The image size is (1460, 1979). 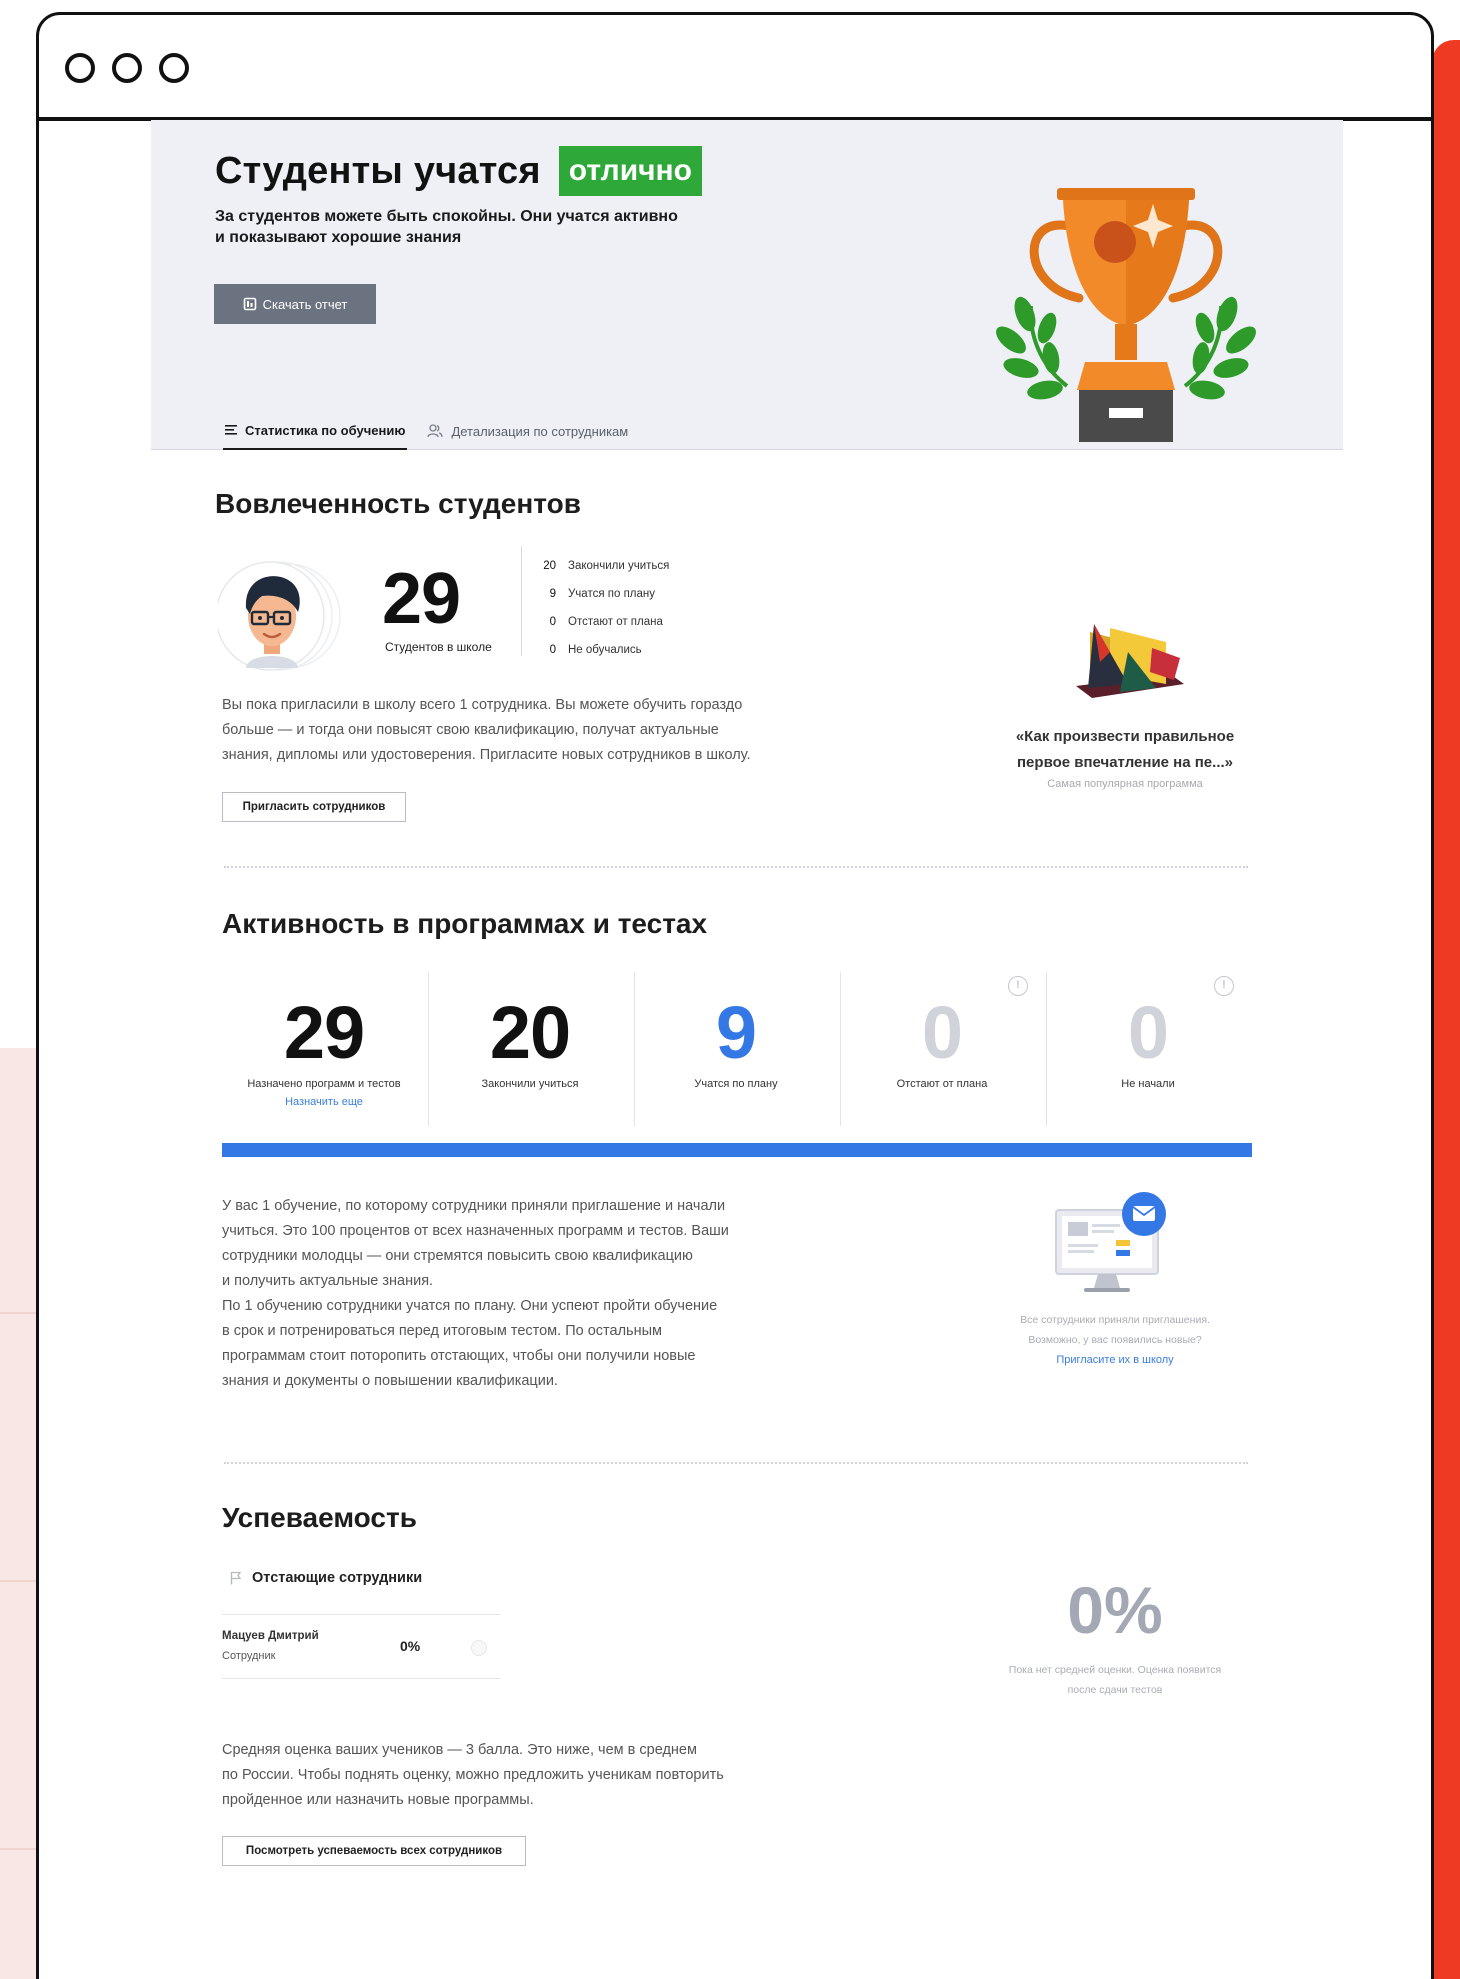 What do you see at coordinates (549, 566) in the screenshot?
I see `stat-value: 20` at bounding box center [549, 566].